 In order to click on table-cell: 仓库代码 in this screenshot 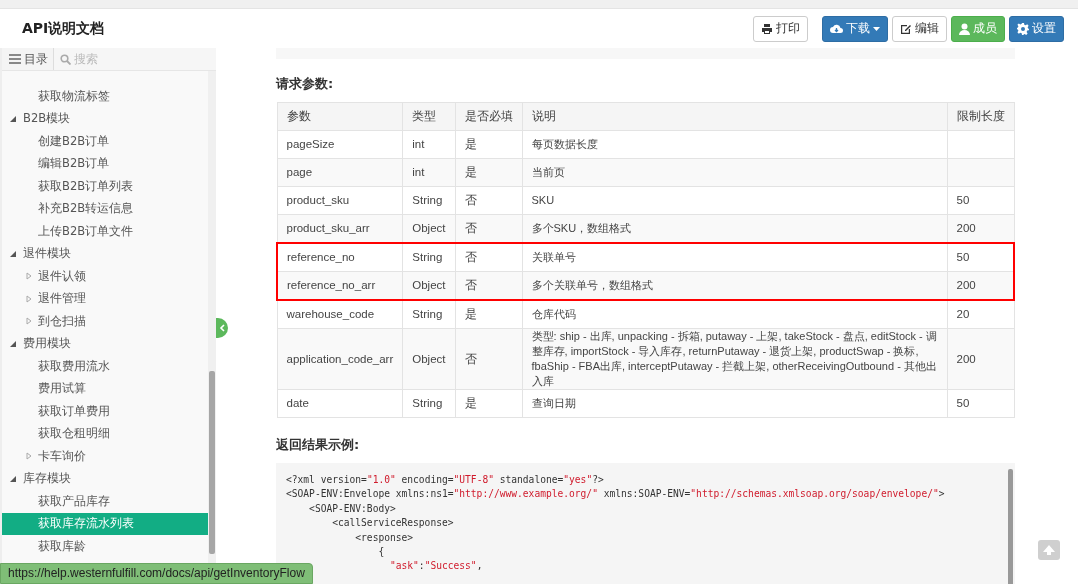, I will do `click(734, 314)`.